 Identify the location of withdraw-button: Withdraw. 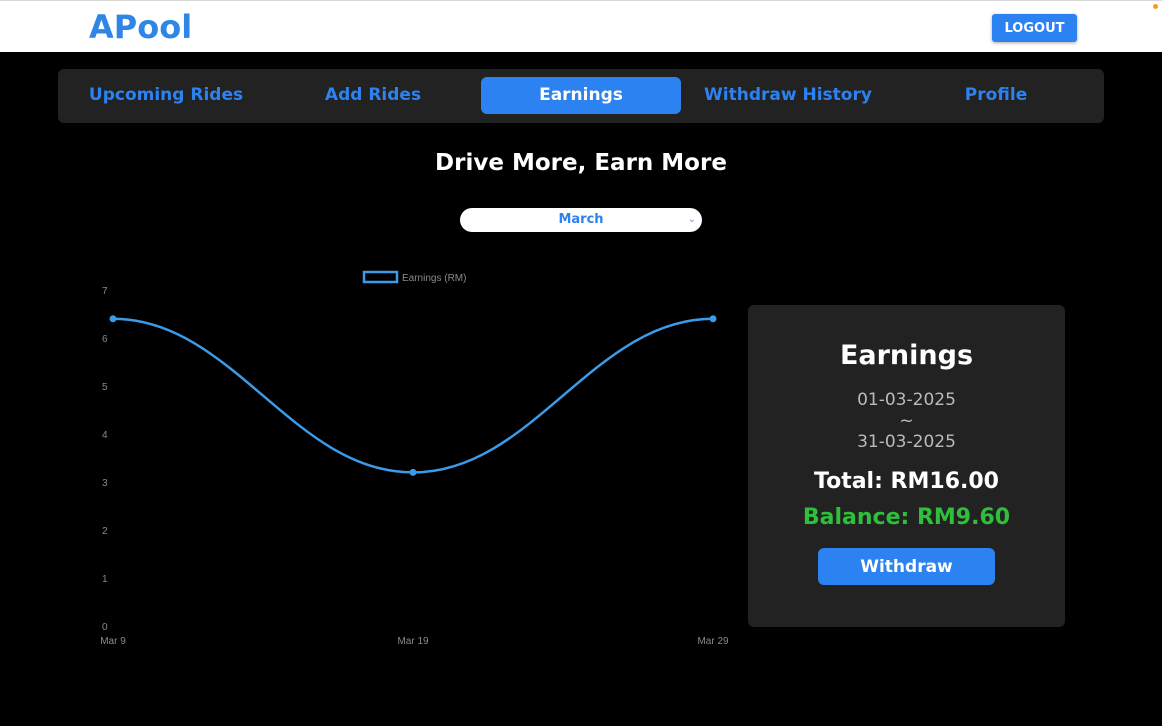
(906, 566).